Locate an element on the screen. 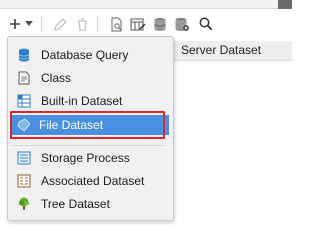 Image resolution: width=320 pixels, height=251 pixels. menu-item-storage-process: Storage Process is located at coordinates (90, 158).